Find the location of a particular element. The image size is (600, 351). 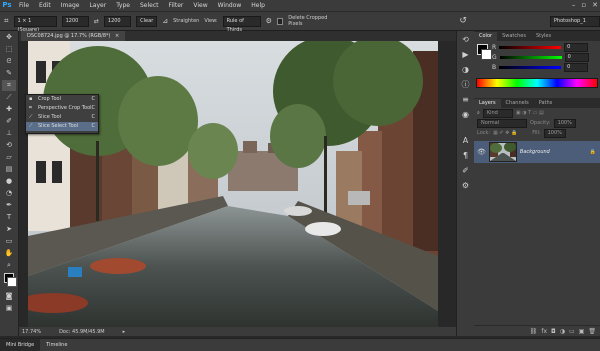

view-label: View: is located at coordinates (211, 21).